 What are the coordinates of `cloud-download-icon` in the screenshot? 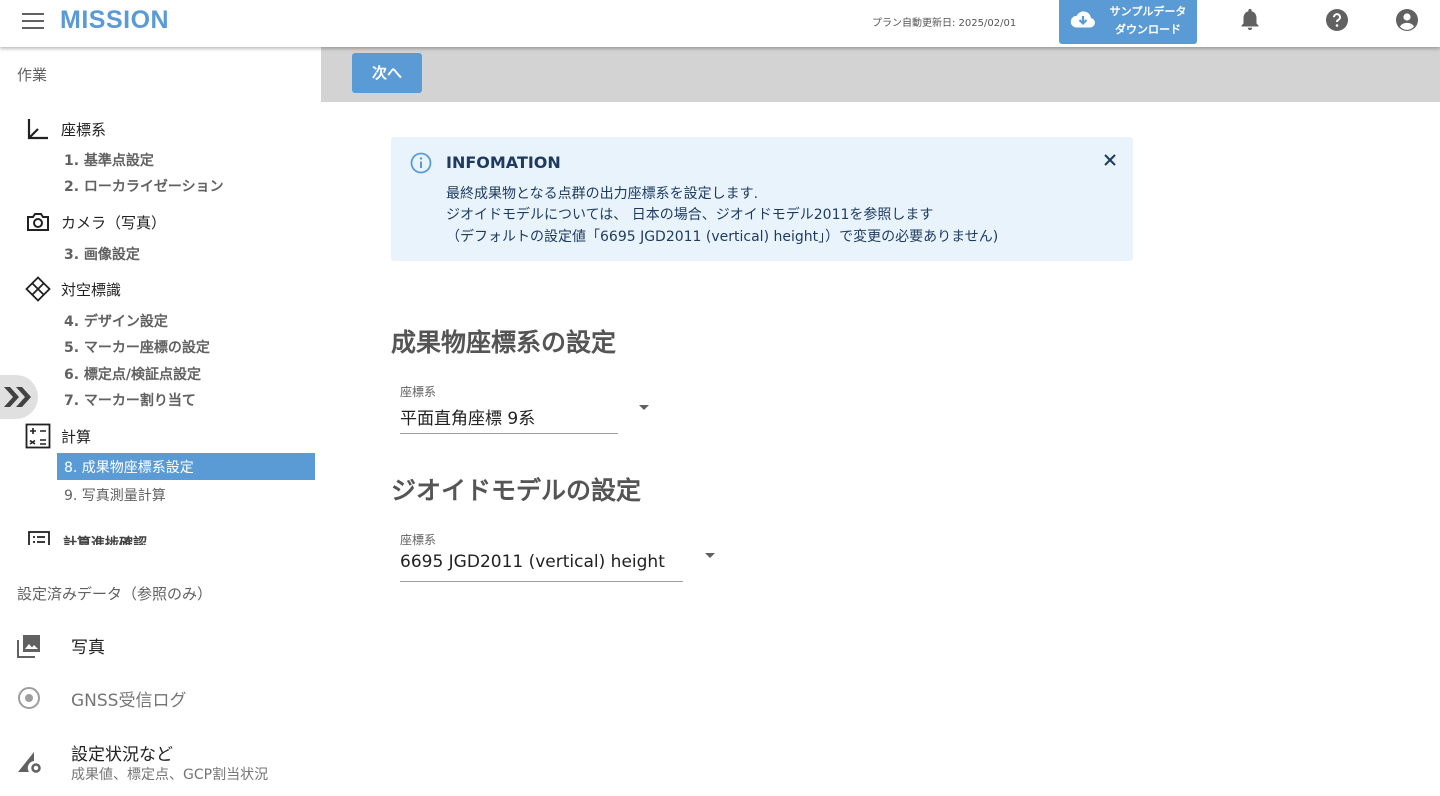 It's located at (1082, 19).